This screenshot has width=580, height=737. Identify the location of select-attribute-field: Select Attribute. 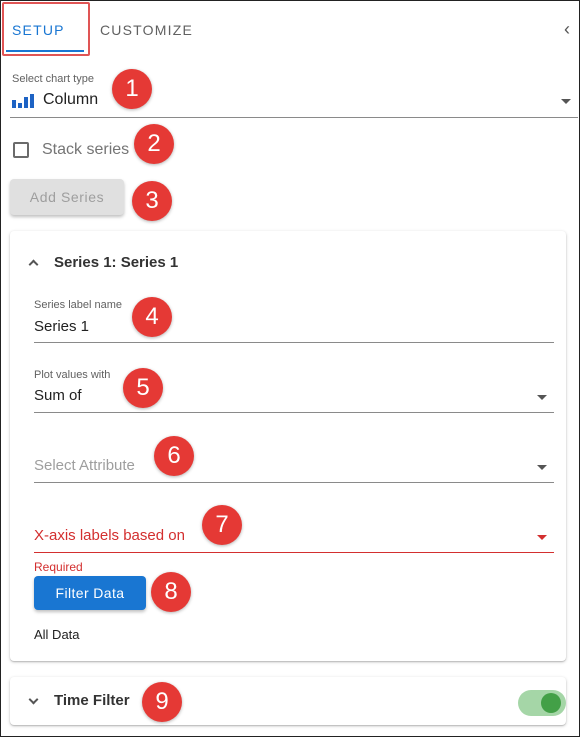
(84, 465).